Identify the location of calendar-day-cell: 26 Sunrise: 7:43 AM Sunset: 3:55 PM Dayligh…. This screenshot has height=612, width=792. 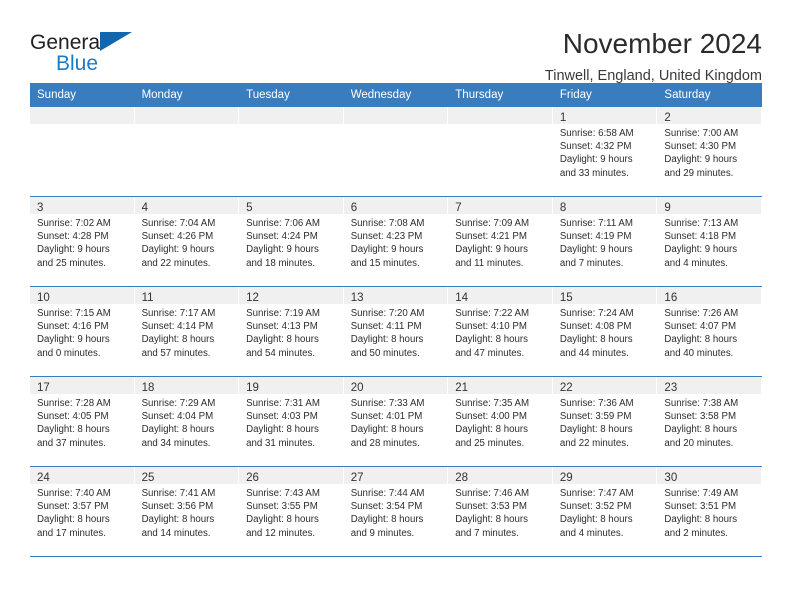
(291, 511).